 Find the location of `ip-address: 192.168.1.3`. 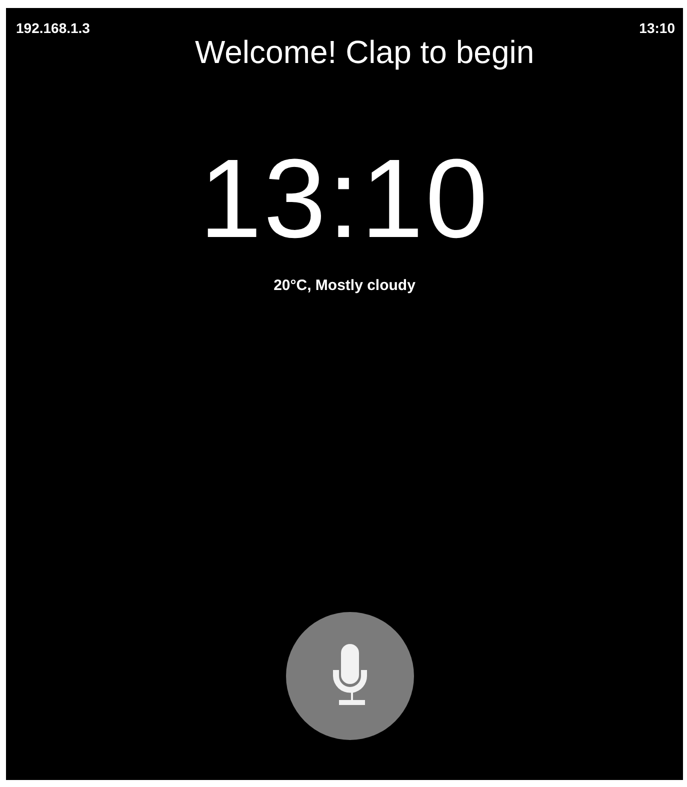

ip-address: 192.168.1.3 is located at coordinates (53, 27).